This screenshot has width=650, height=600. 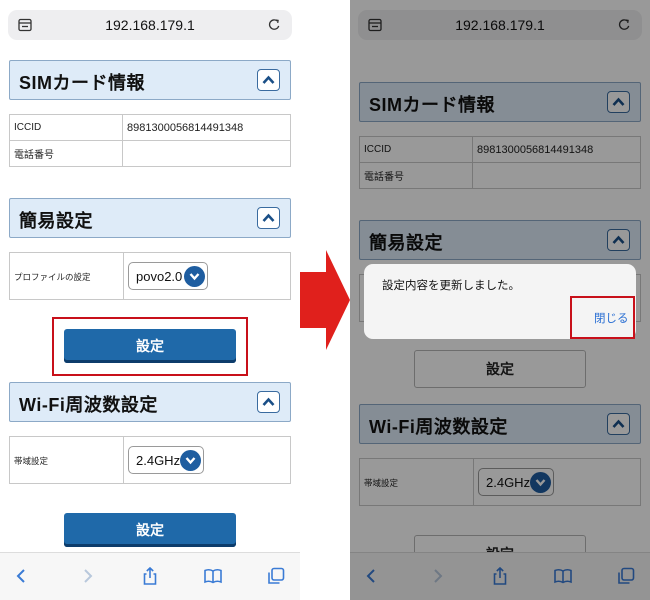 What do you see at coordinates (87, 576) in the screenshot?
I see `forward-icon` at bounding box center [87, 576].